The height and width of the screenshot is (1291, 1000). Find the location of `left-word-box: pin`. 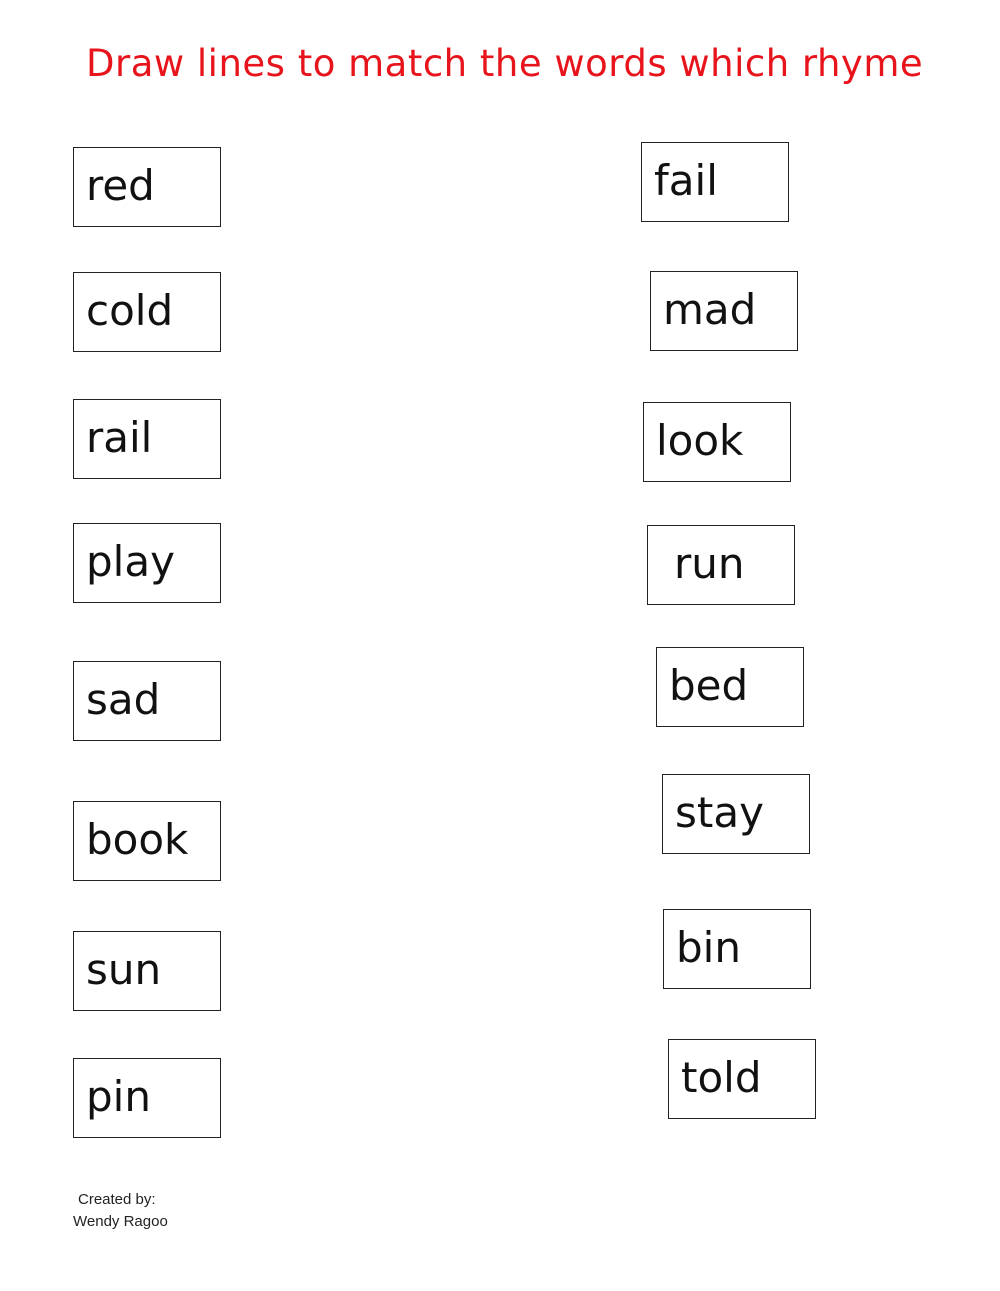

left-word-box: pin is located at coordinates (147, 1098).